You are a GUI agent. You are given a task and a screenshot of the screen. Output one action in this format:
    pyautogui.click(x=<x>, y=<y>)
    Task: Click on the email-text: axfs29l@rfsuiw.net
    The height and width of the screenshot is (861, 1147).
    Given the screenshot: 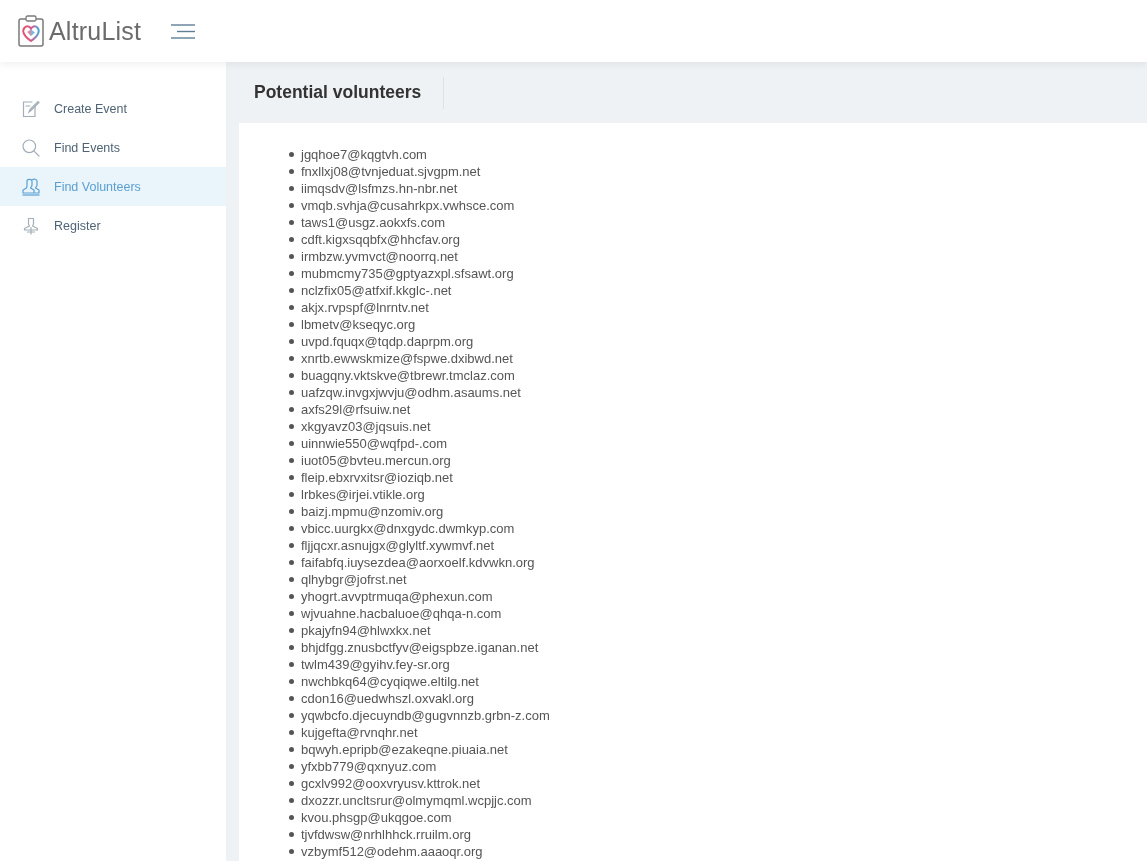 What is the action you would take?
    pyautogui.click(x=356, y=409)
    